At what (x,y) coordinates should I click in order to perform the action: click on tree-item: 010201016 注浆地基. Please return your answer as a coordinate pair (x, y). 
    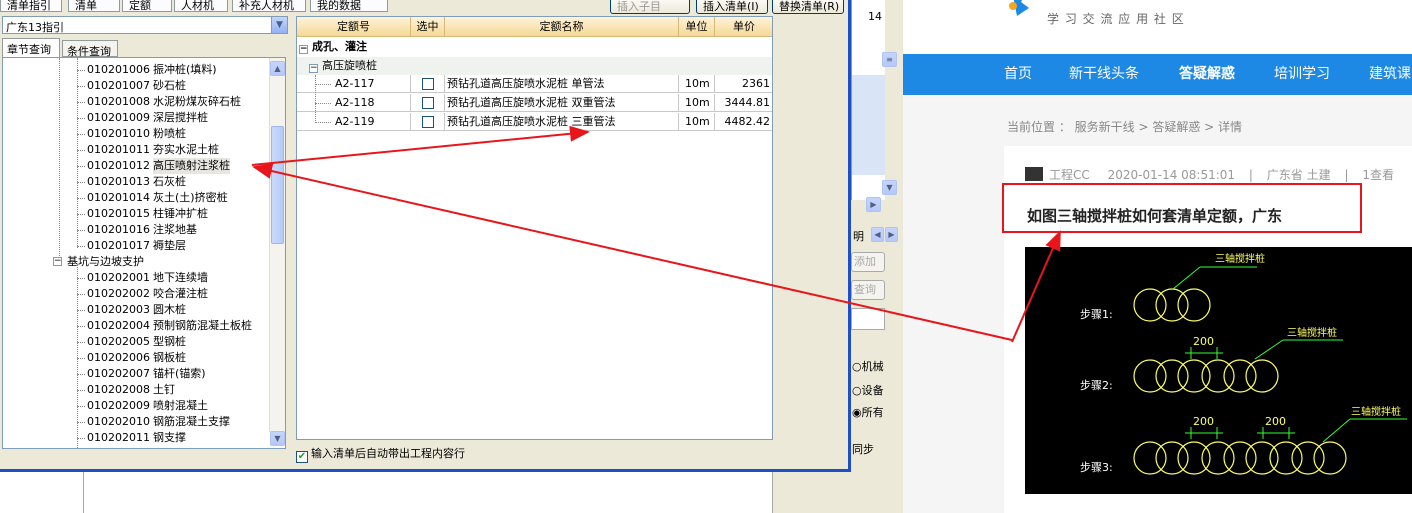
    Looking at the image, I should click on (137, 230).